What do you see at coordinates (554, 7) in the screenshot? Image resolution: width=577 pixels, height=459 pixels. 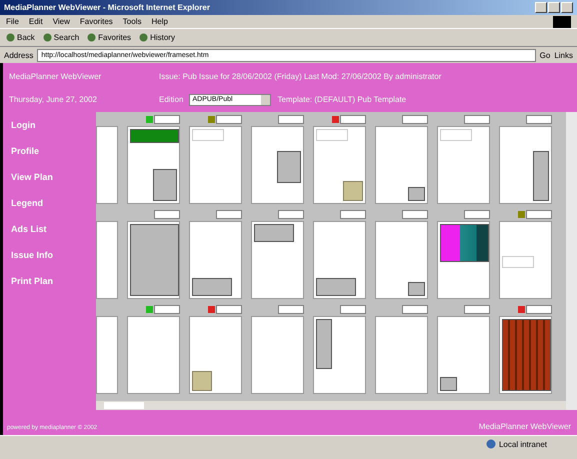 I see `maximize-button` at bounding box center [554, 7].